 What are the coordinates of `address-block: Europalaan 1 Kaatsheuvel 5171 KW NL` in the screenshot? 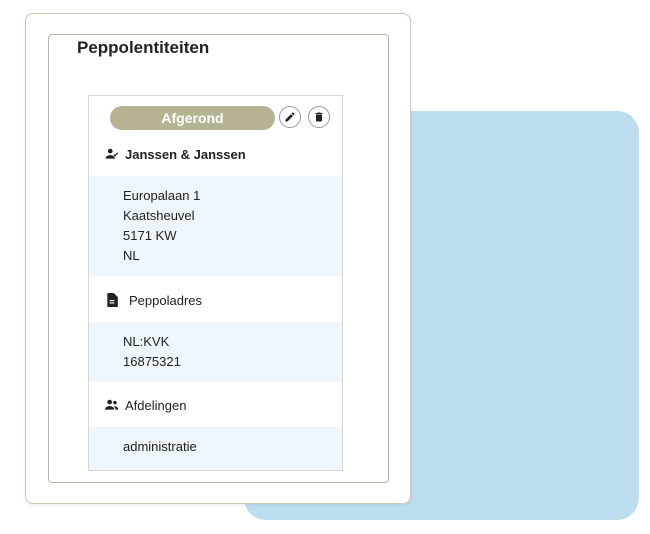 It's located at (215, 226).